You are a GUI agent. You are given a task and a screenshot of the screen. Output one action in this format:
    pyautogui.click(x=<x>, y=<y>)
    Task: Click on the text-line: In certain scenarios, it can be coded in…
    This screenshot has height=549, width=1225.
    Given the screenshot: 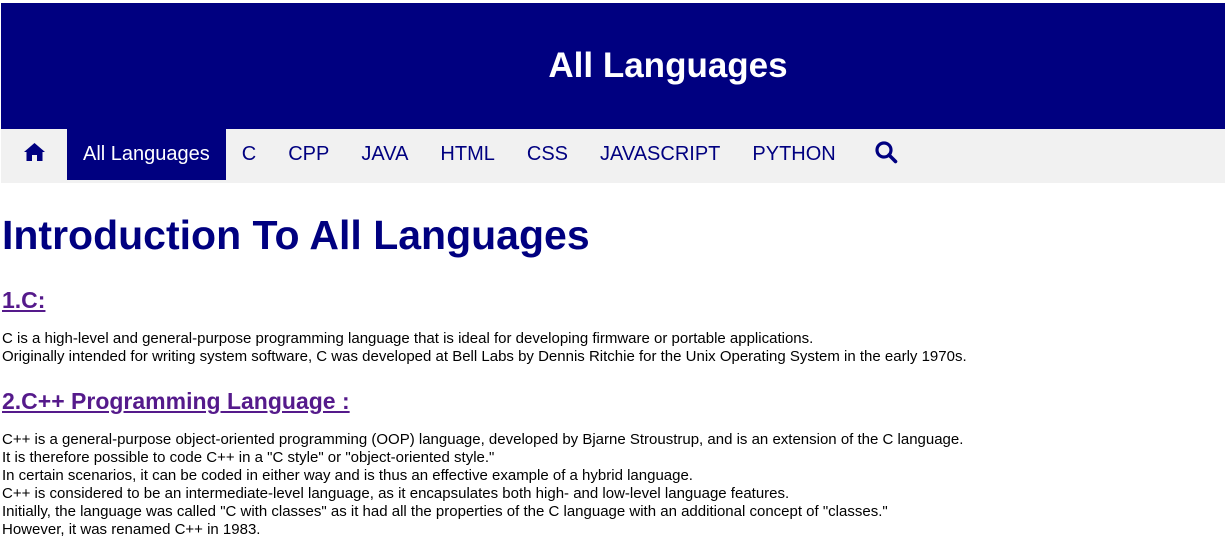 What is the action you would take?
    pyautogui.click(x=347, y=475)
    